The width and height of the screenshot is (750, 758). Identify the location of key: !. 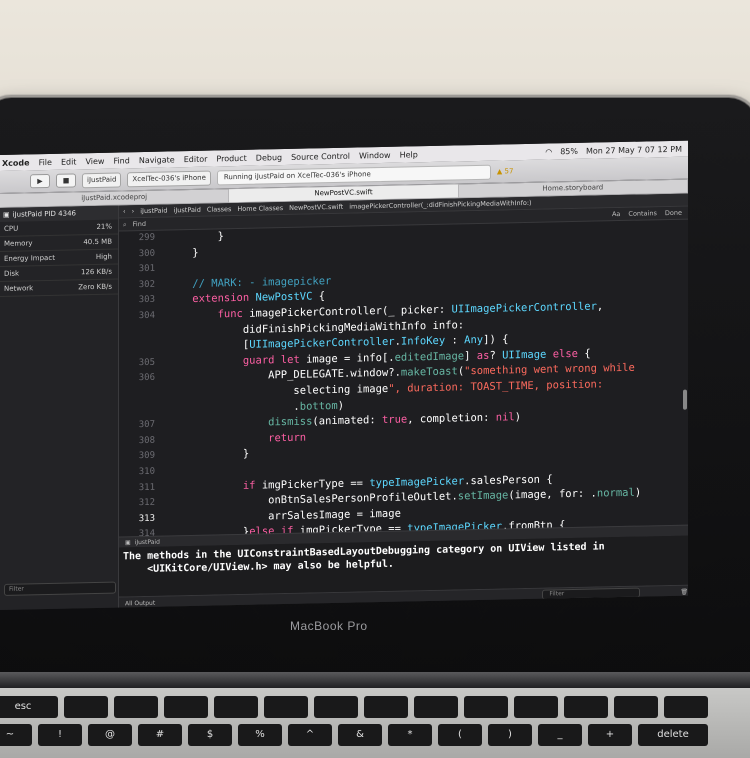
(60, 735).